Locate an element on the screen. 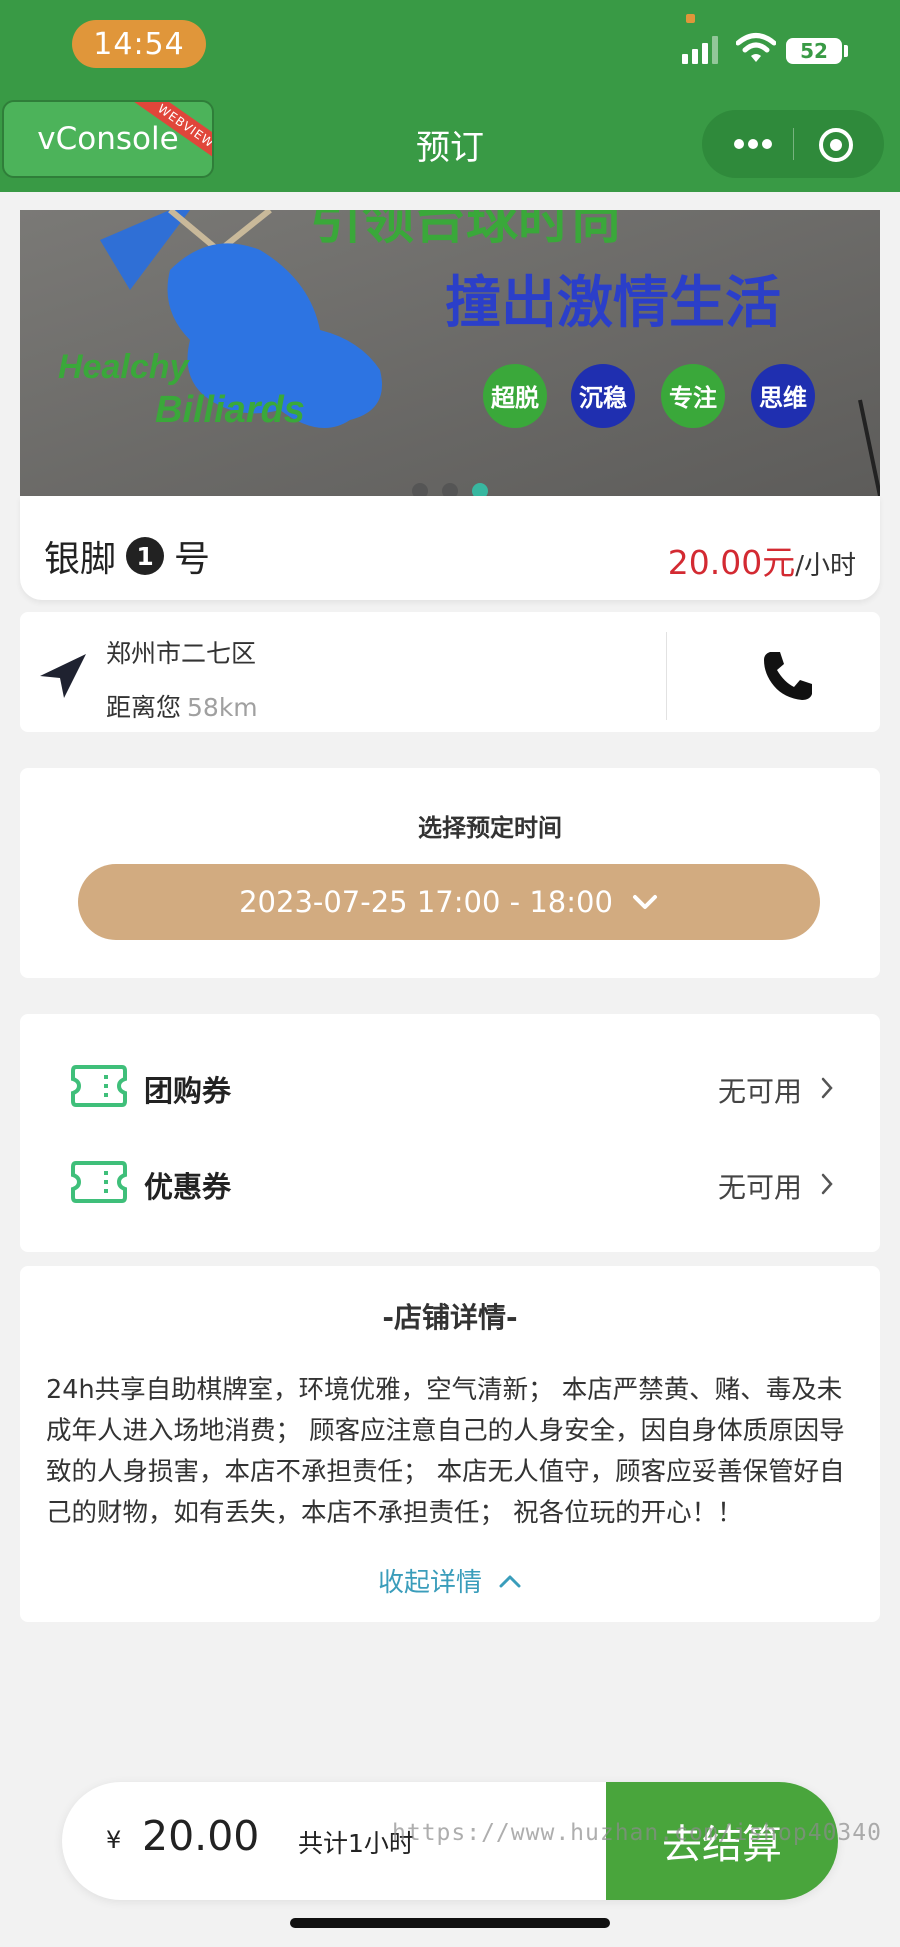  booking-time-value: 2023-07-25 17:00 - 18:00 is located at coordinates (426, 902).